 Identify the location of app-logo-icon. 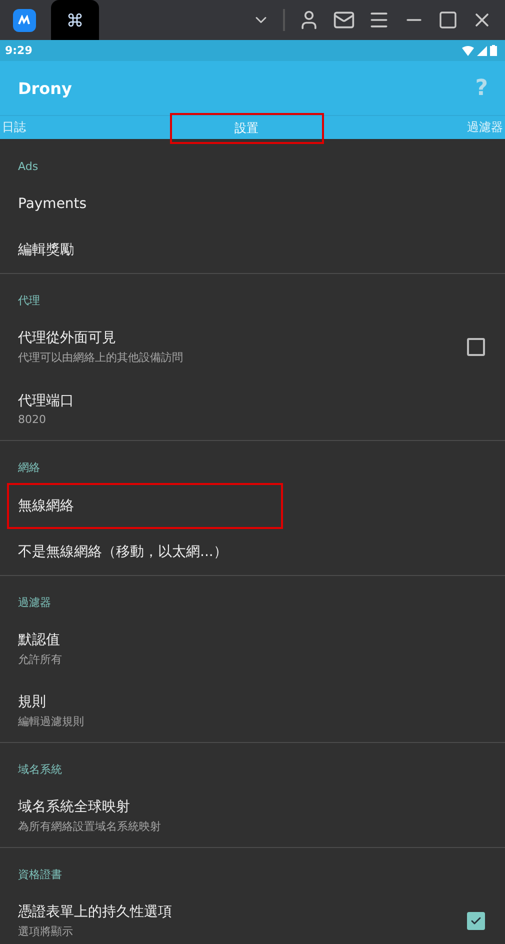
(24, 20).